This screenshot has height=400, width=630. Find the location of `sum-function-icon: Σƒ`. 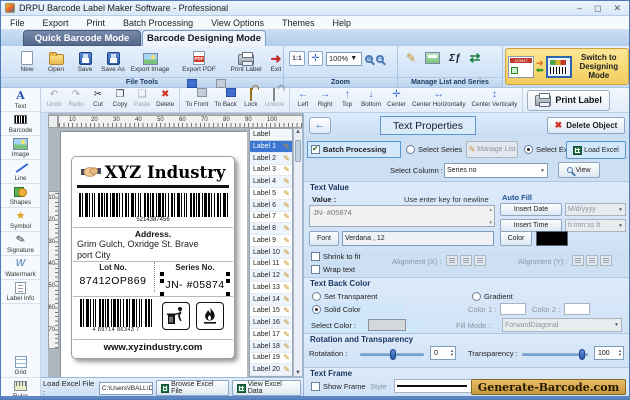

sum-function-icon: Σƒ is located at coordinates (454, 58).